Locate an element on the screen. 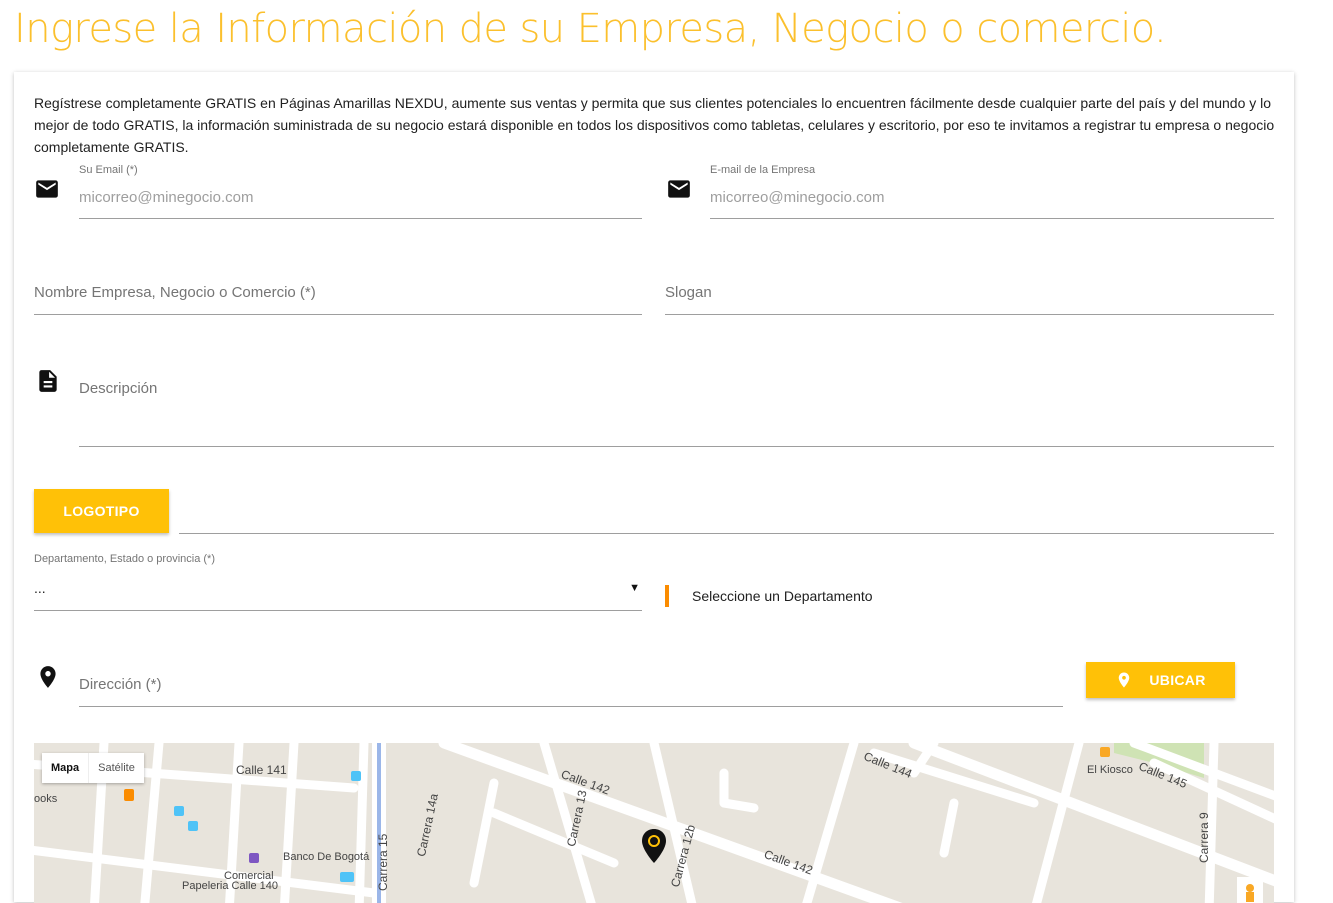 This screenshot has width=1333, height=903. slogan-field: Slogan is located at coordinates (969, 300).